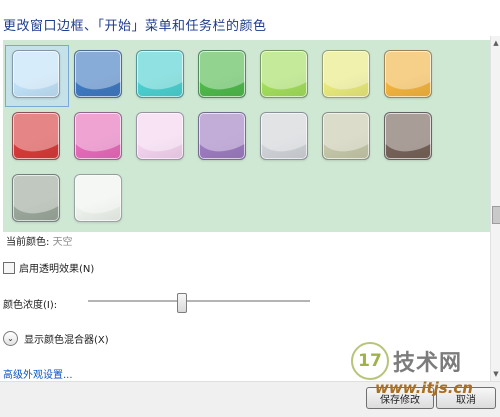 The width and height of the screenshot is (500, 417). I want to click on current-color-readout: 当前颜色: 天空, so click(39, 240).